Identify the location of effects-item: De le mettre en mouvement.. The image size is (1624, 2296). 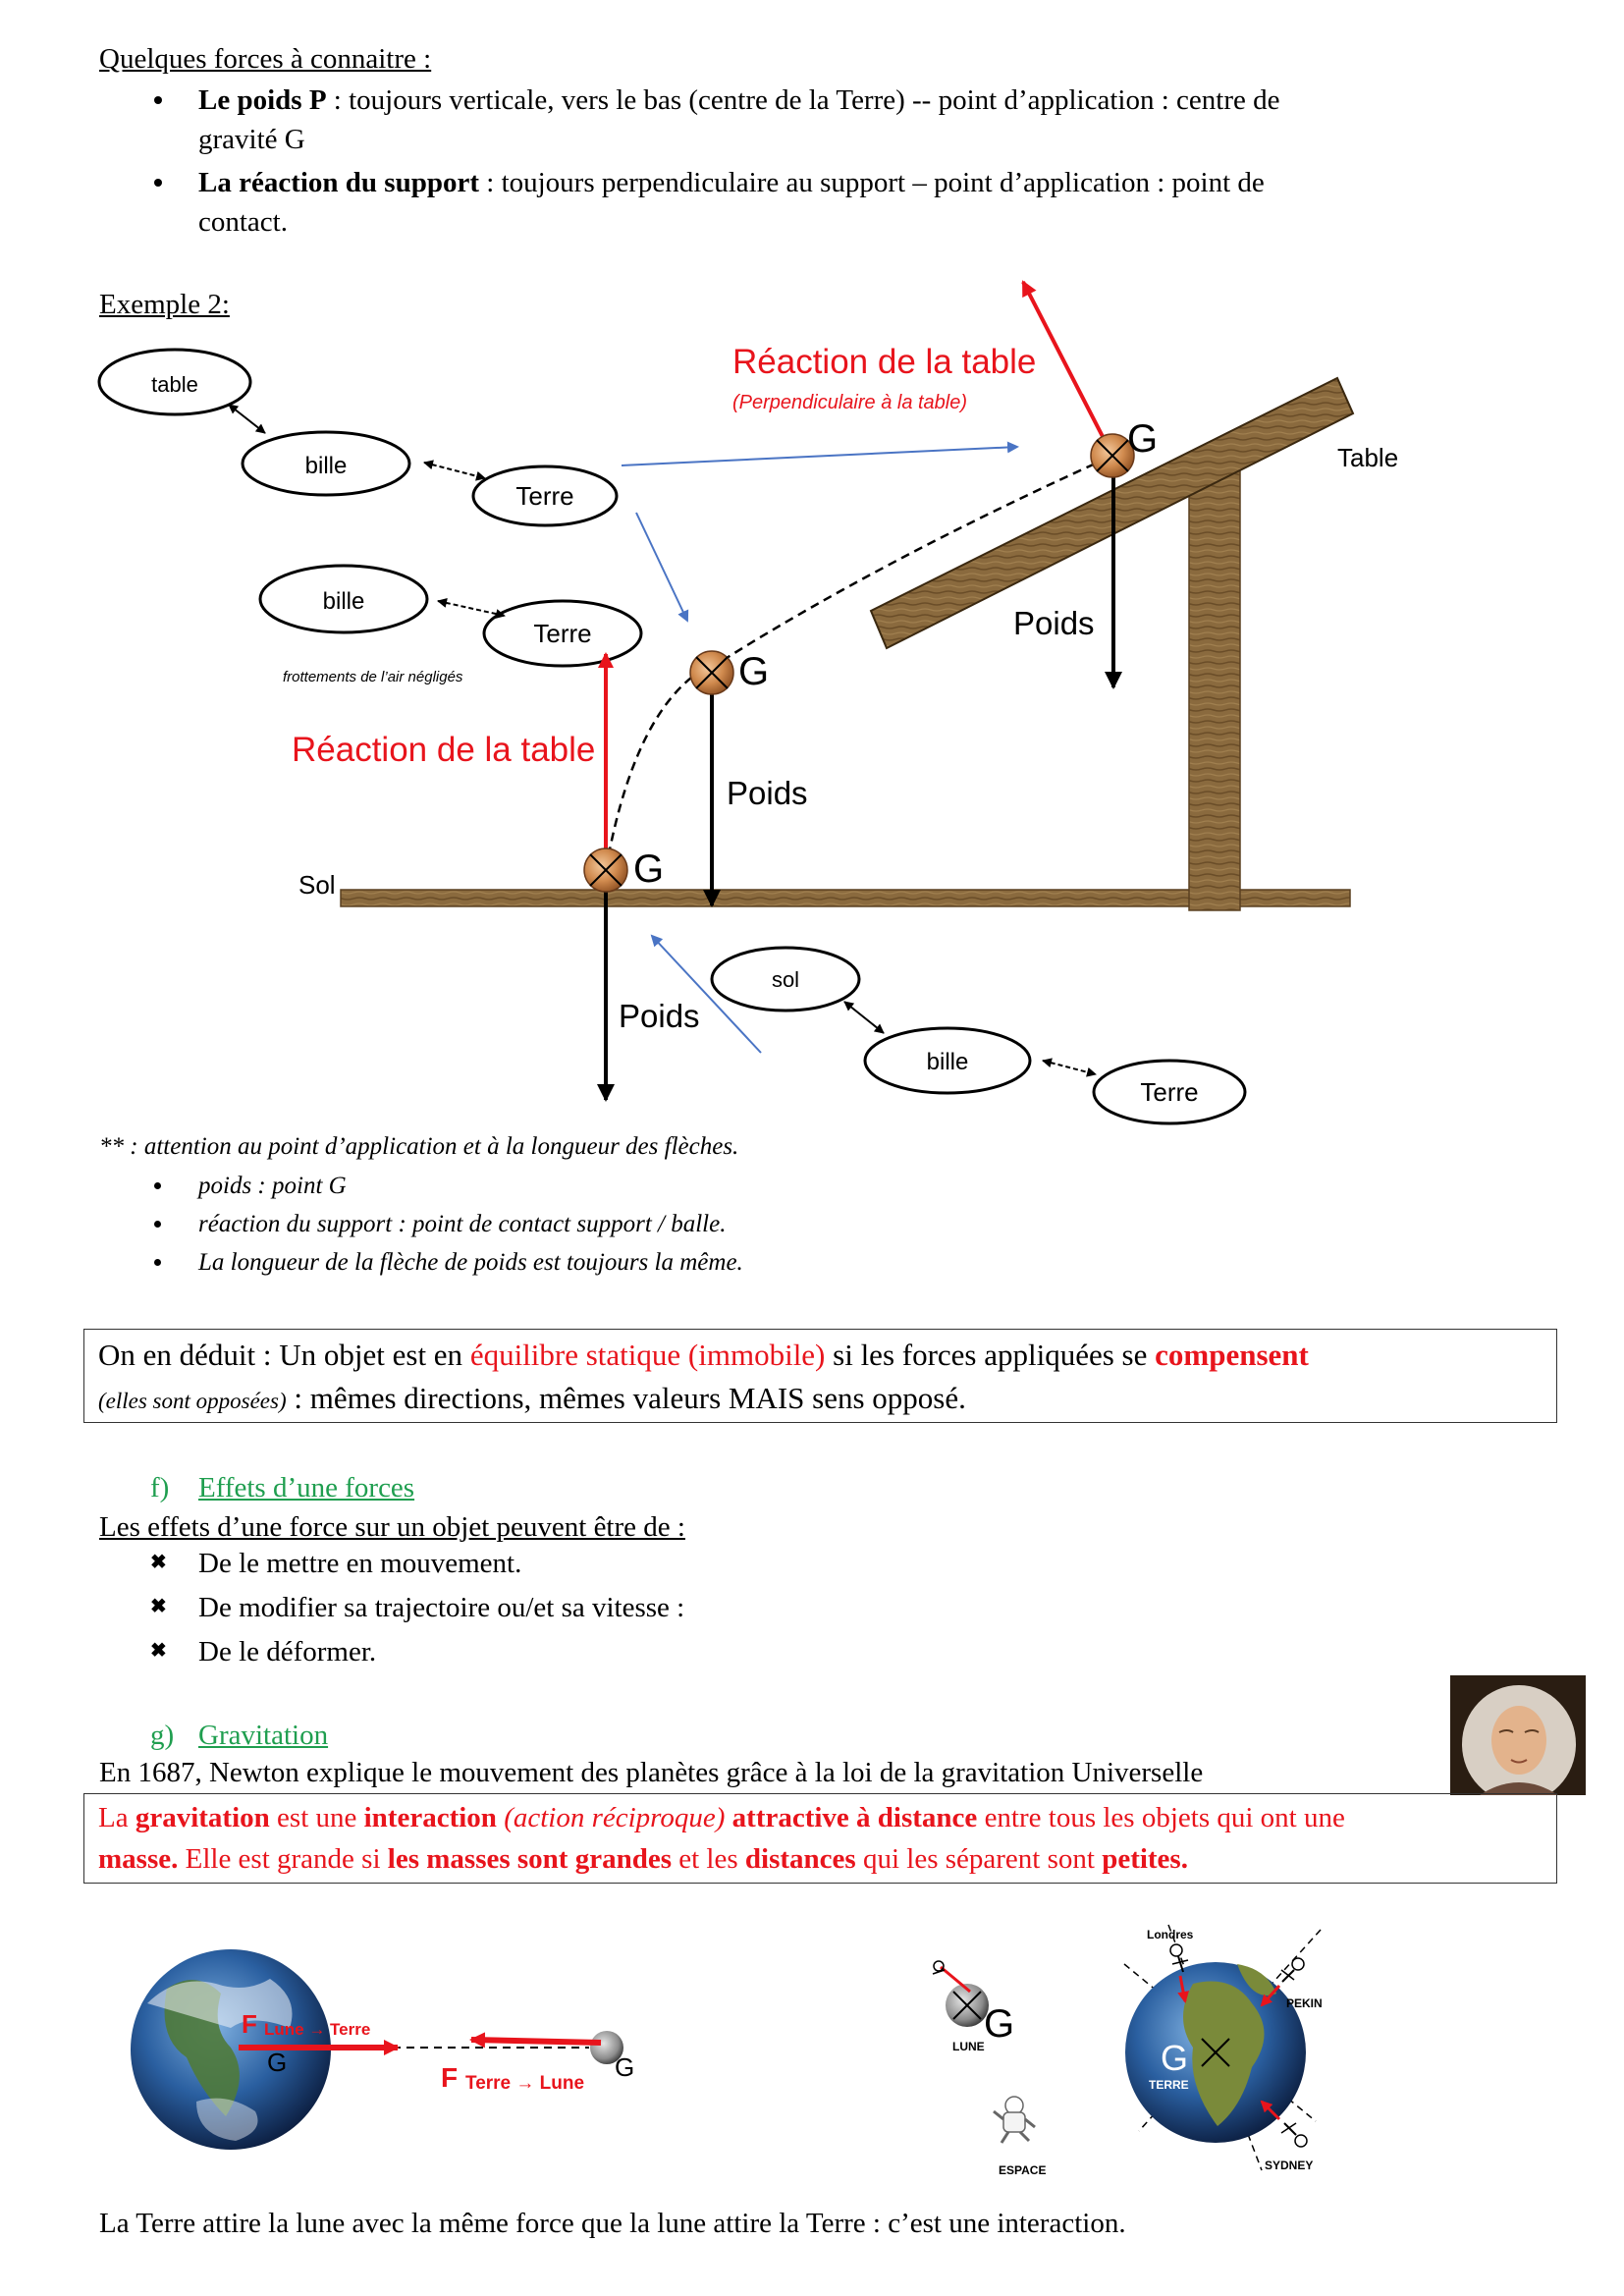
(360, 1563).